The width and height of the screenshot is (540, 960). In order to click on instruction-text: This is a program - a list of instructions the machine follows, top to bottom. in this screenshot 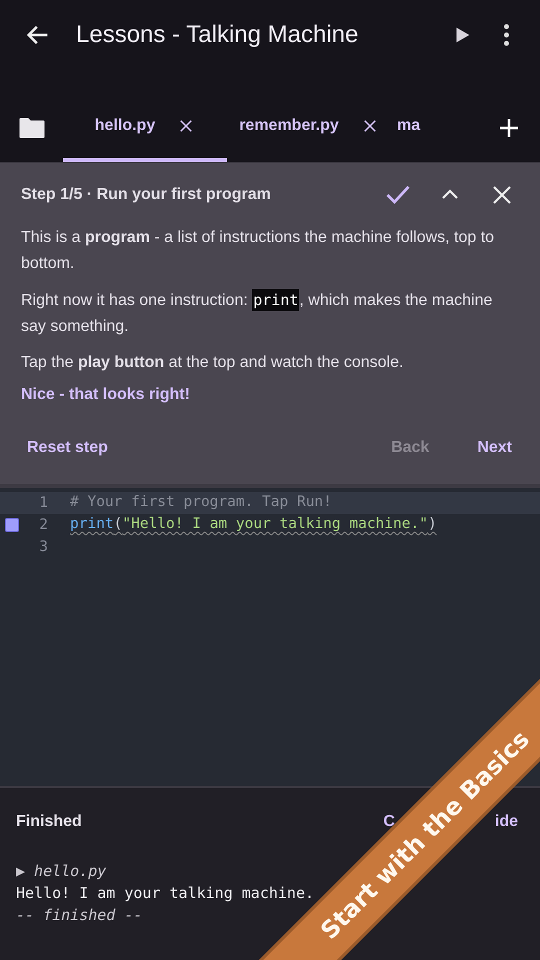, I will do `click(258, 251)`.